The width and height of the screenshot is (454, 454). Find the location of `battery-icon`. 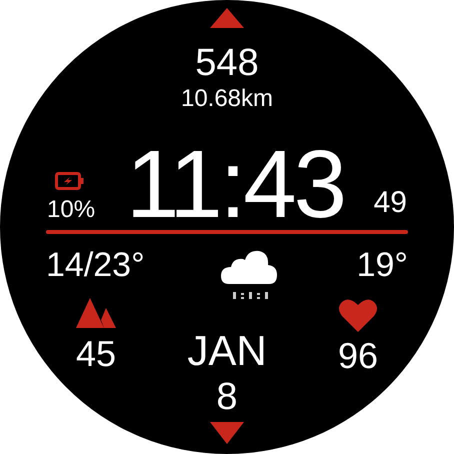

battery-icon is located at coordinates (70, 181).